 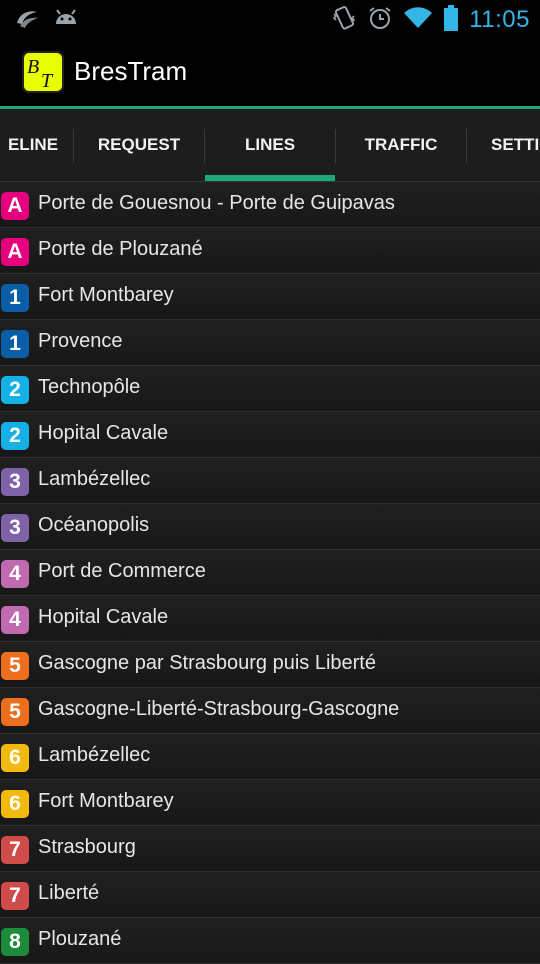 I want to click on list-item: 7 Strasbourg, so click(x=270, y=849).